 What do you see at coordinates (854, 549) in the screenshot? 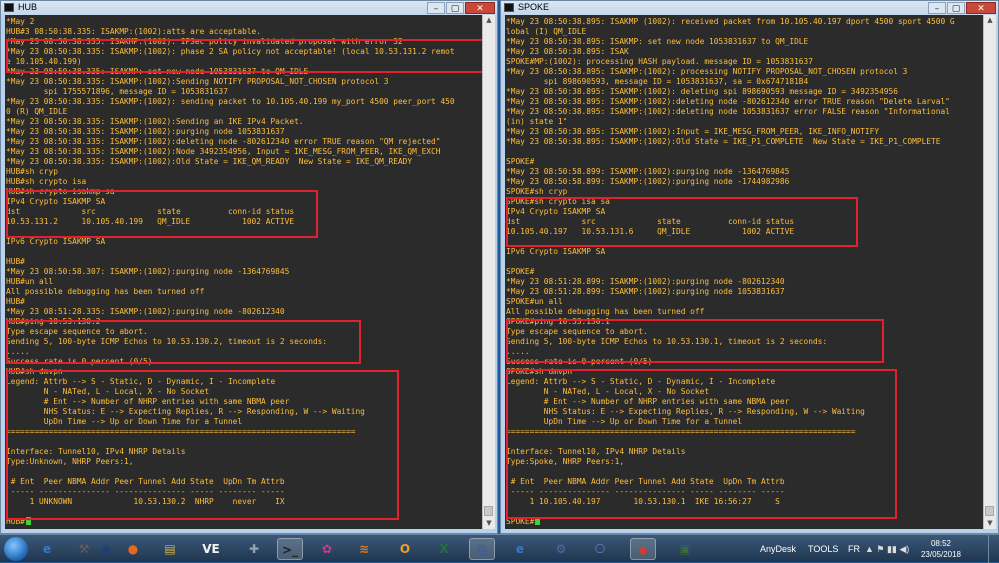
I see `language-indicator: FR` at bounding box center [854, 549].